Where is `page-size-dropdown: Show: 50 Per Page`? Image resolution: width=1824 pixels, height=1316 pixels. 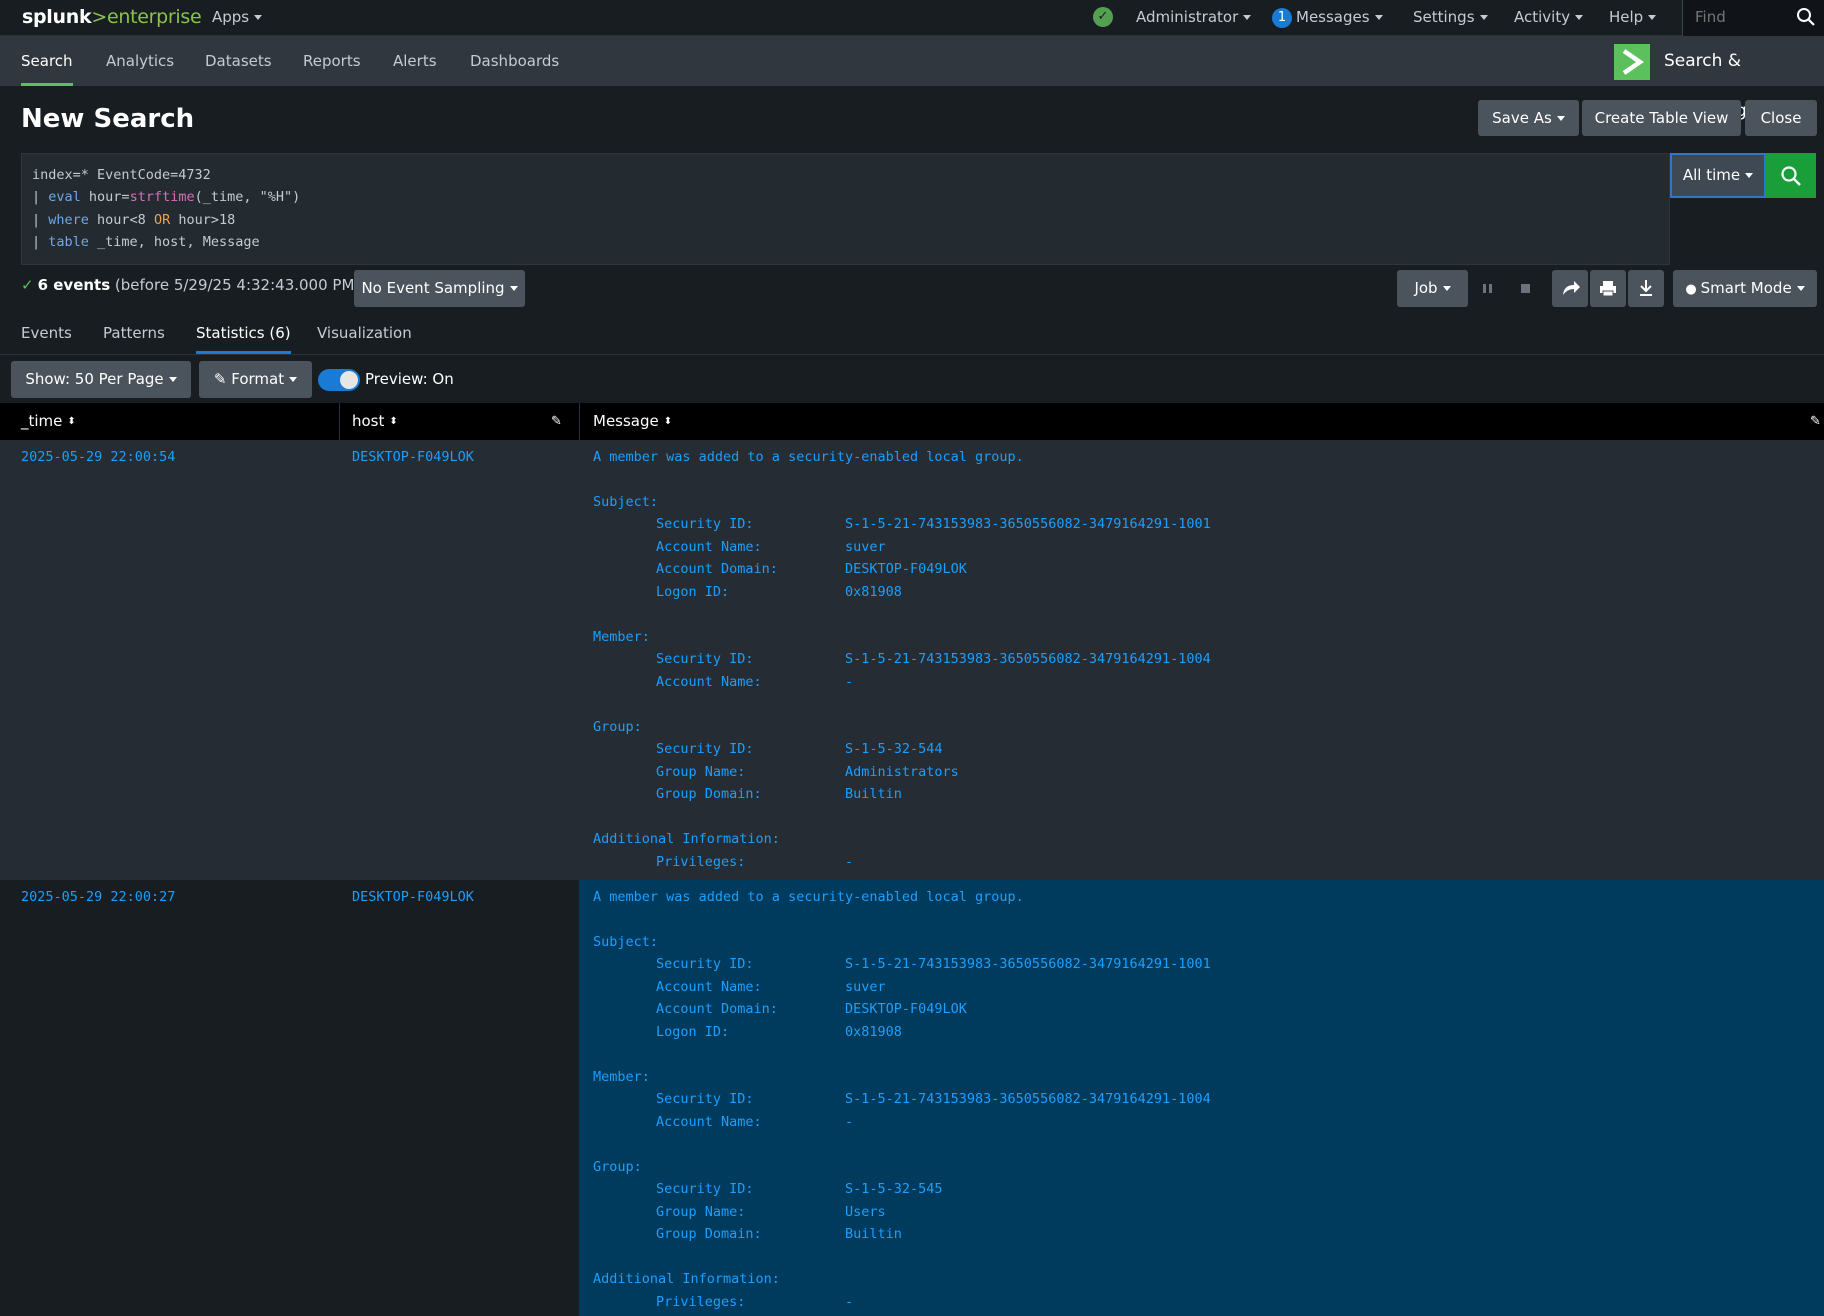 page-size-dropdown: Show: 50 Per Page is located at coordinates (101, 379).